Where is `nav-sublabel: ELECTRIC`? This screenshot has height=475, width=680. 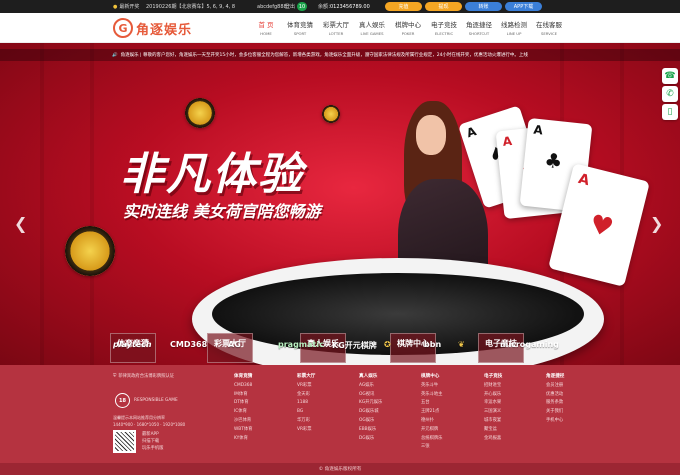 nav-sublabel: ELECTRIC is located at coordinates (444, 33).